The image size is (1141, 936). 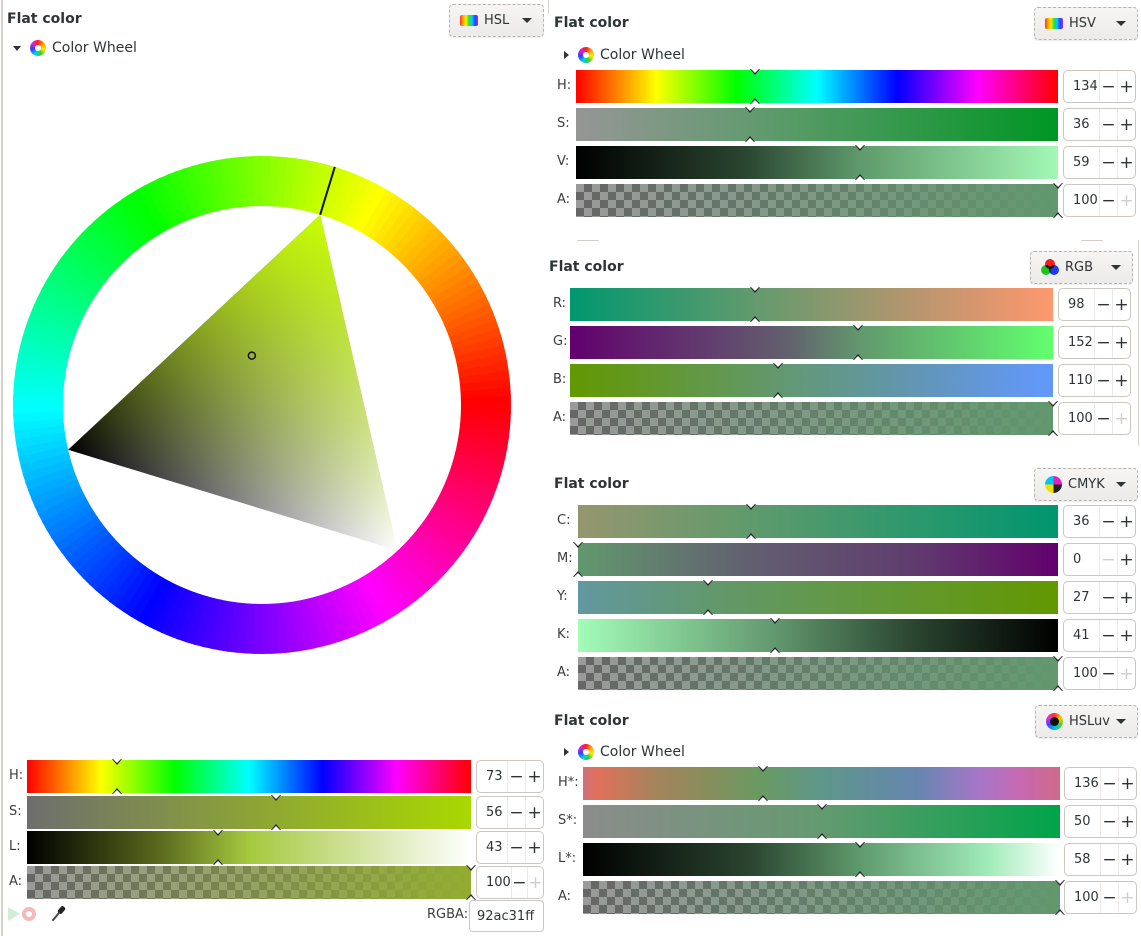 What do you see at coordinates (1081, 267) in the screenshot?
I see `color-mode-dropdown: RGB` at bounding box center [1081, 267].